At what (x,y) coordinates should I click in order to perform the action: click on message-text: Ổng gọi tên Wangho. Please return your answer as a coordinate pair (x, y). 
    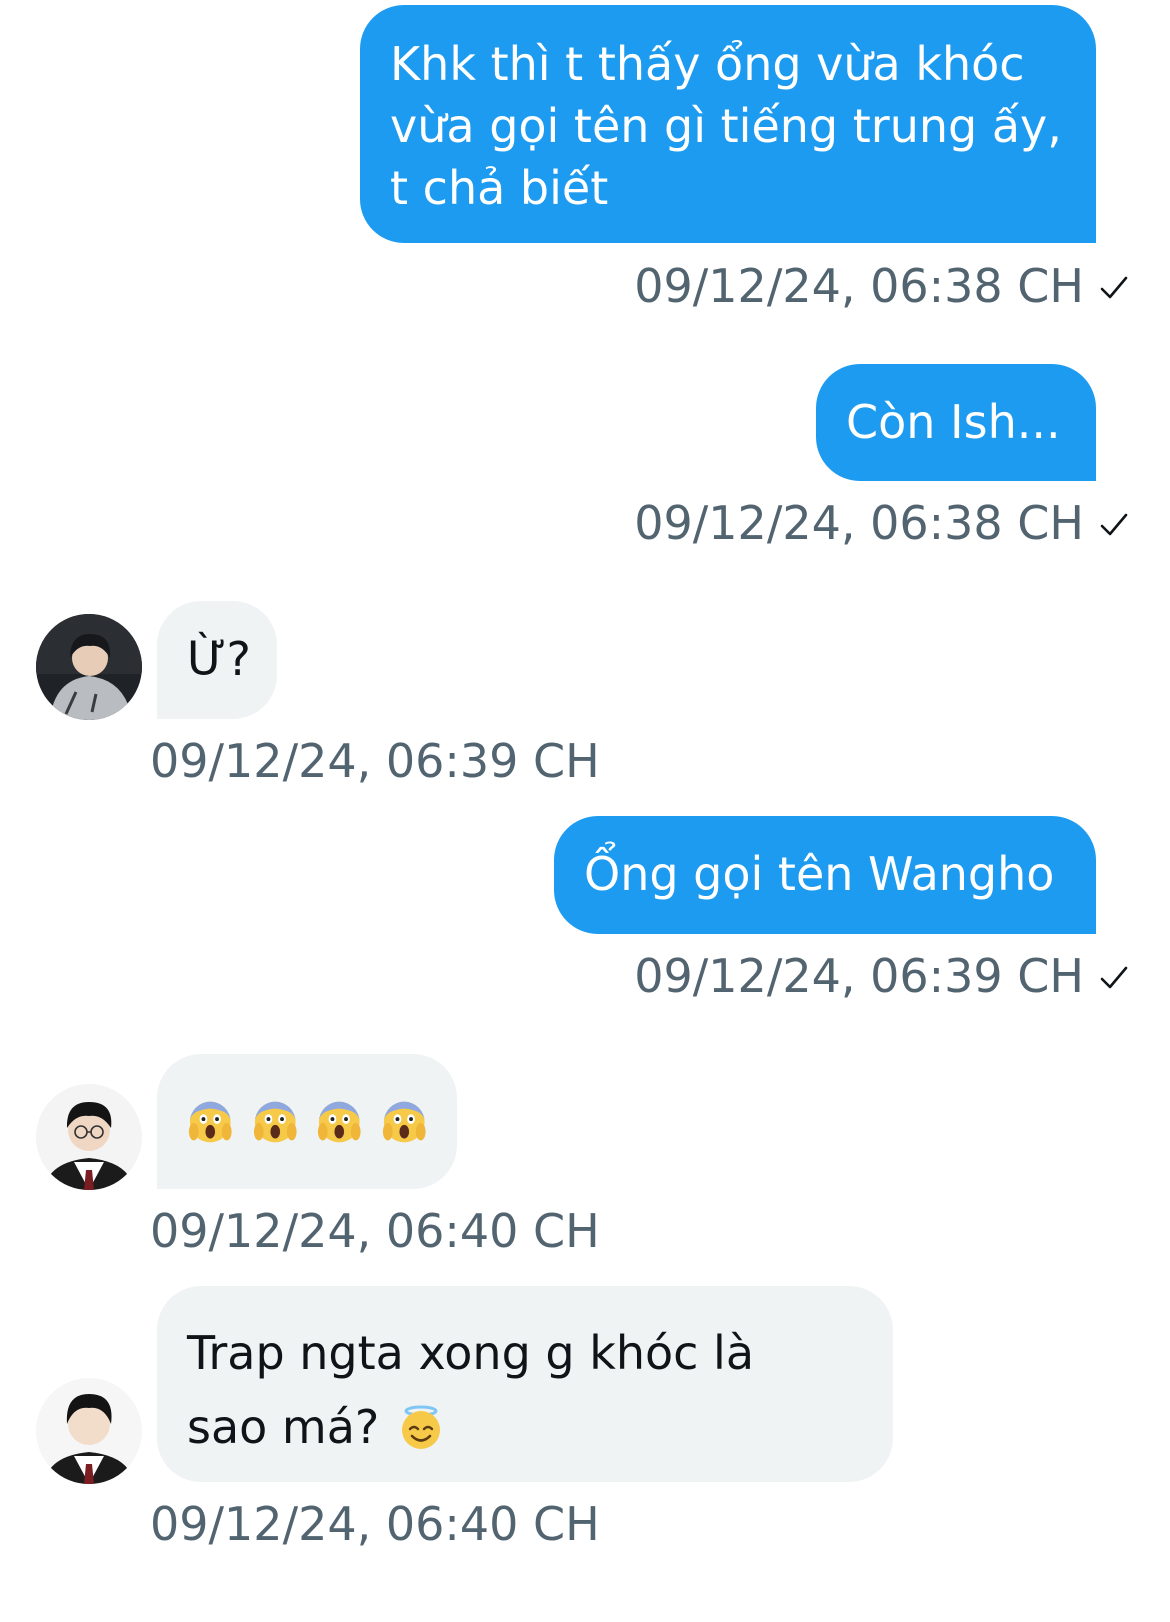
    Looking at the image, I should click on (819, 874).